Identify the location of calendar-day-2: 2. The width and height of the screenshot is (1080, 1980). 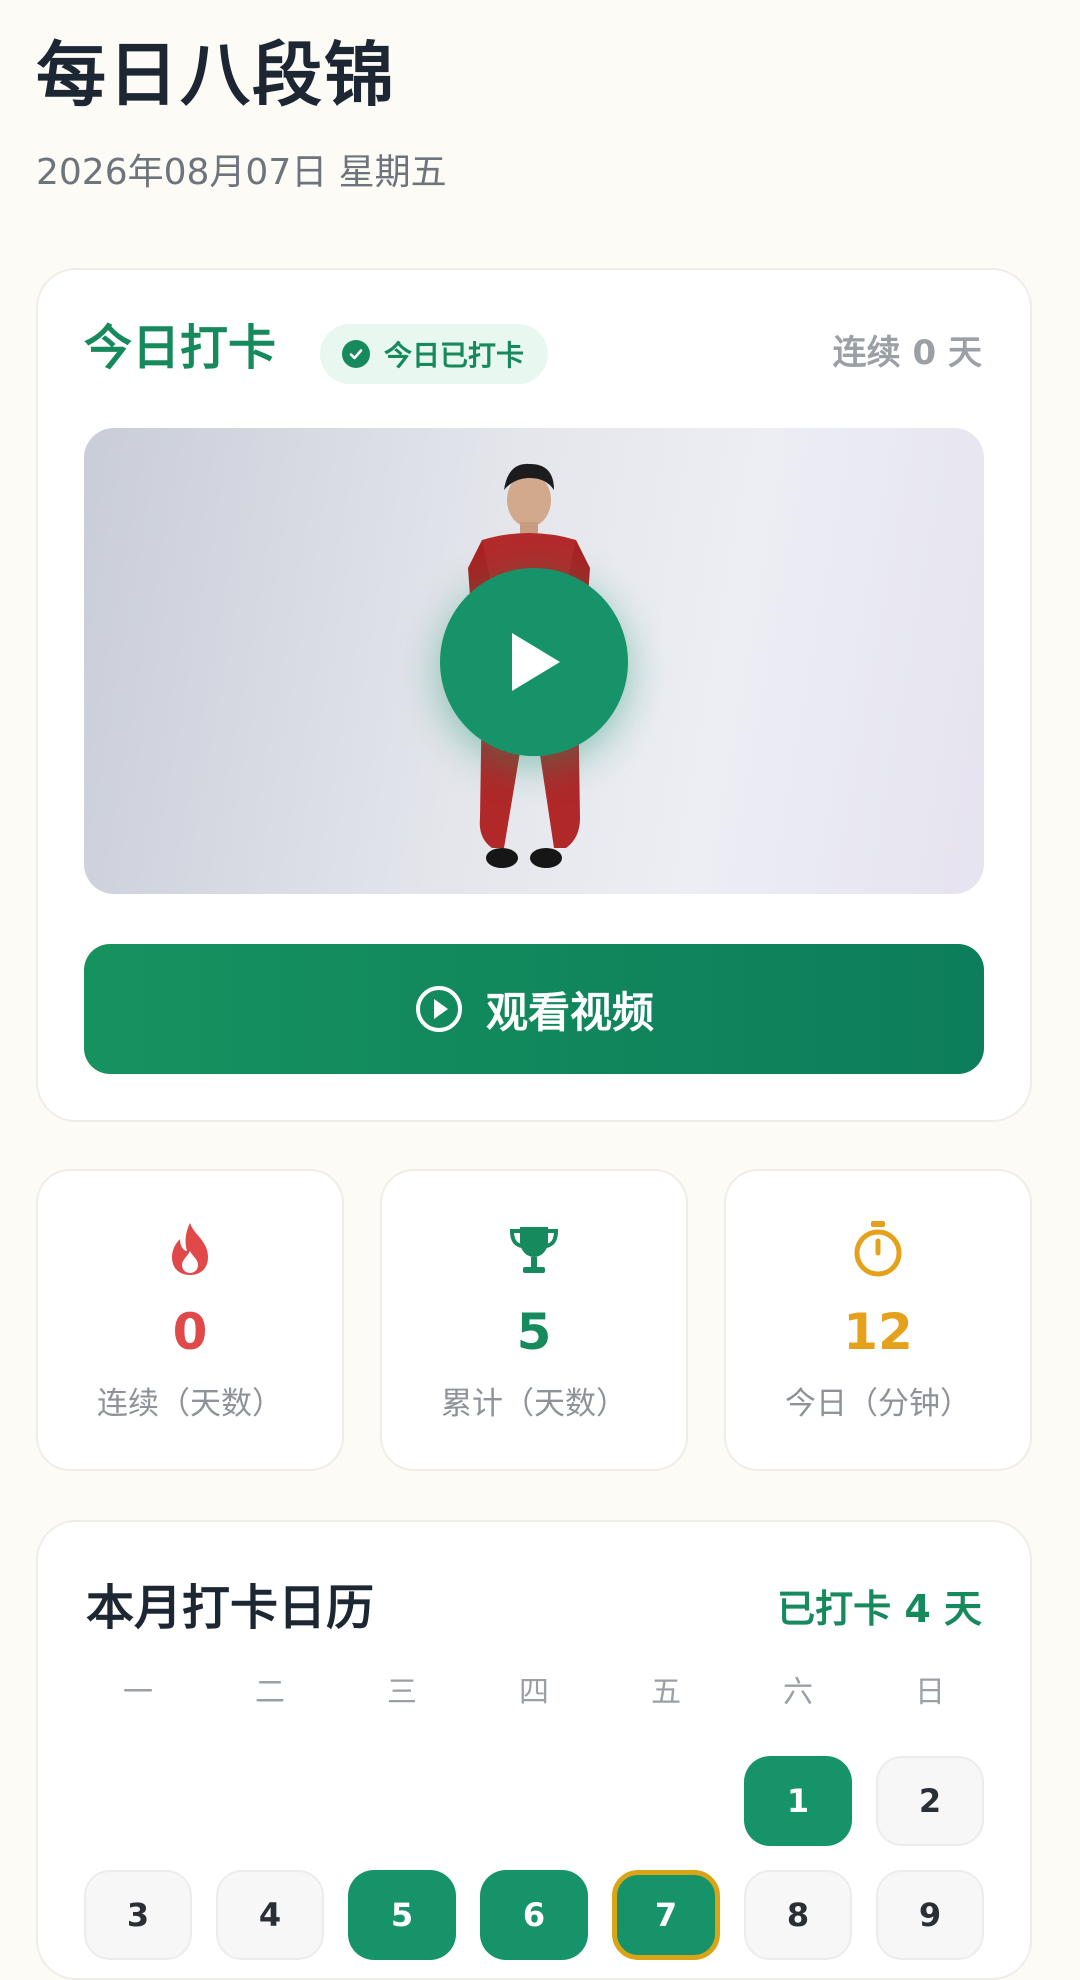
(930, 1801).